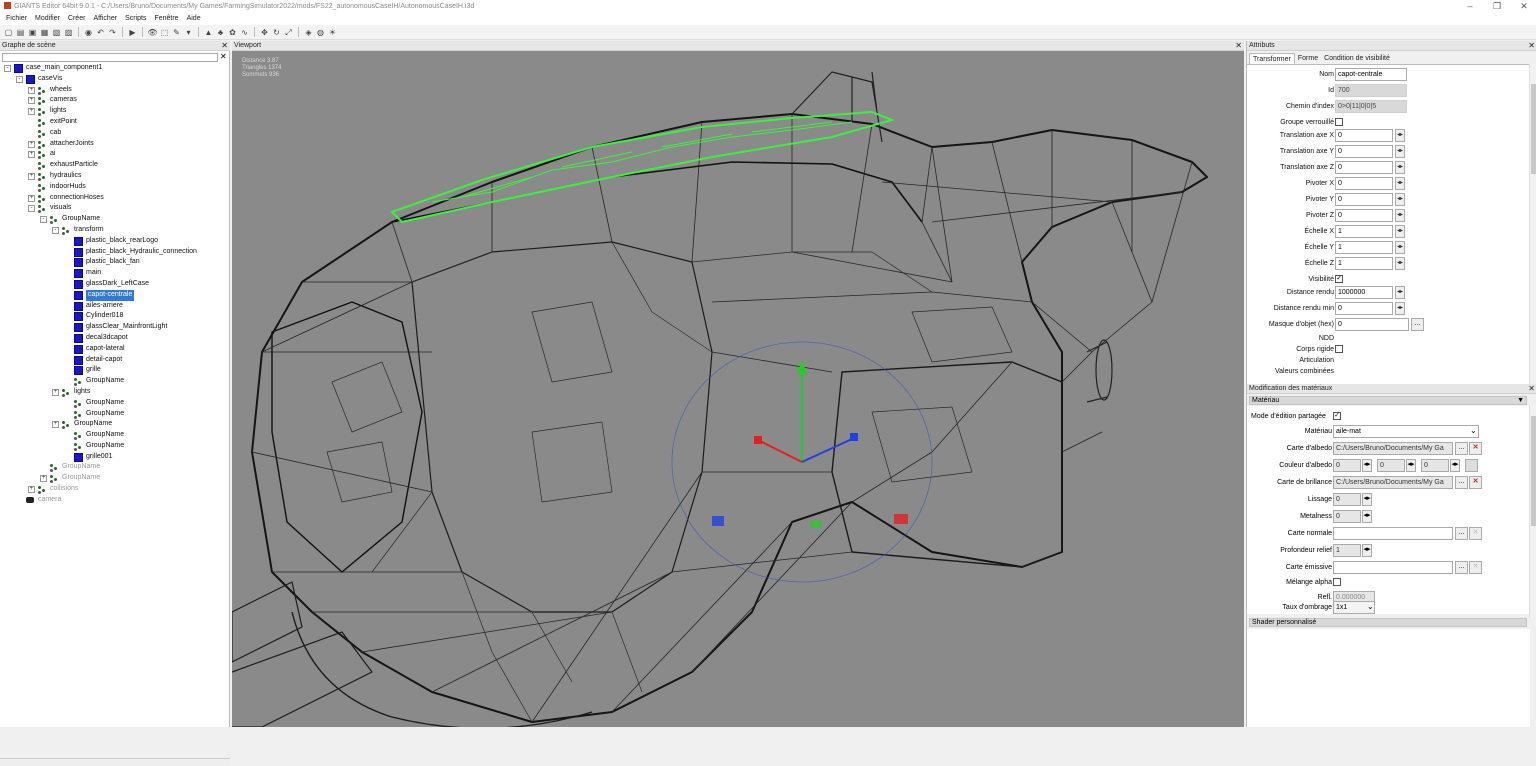  I want to click on albedo-color-swatch, so click(1471, 465).